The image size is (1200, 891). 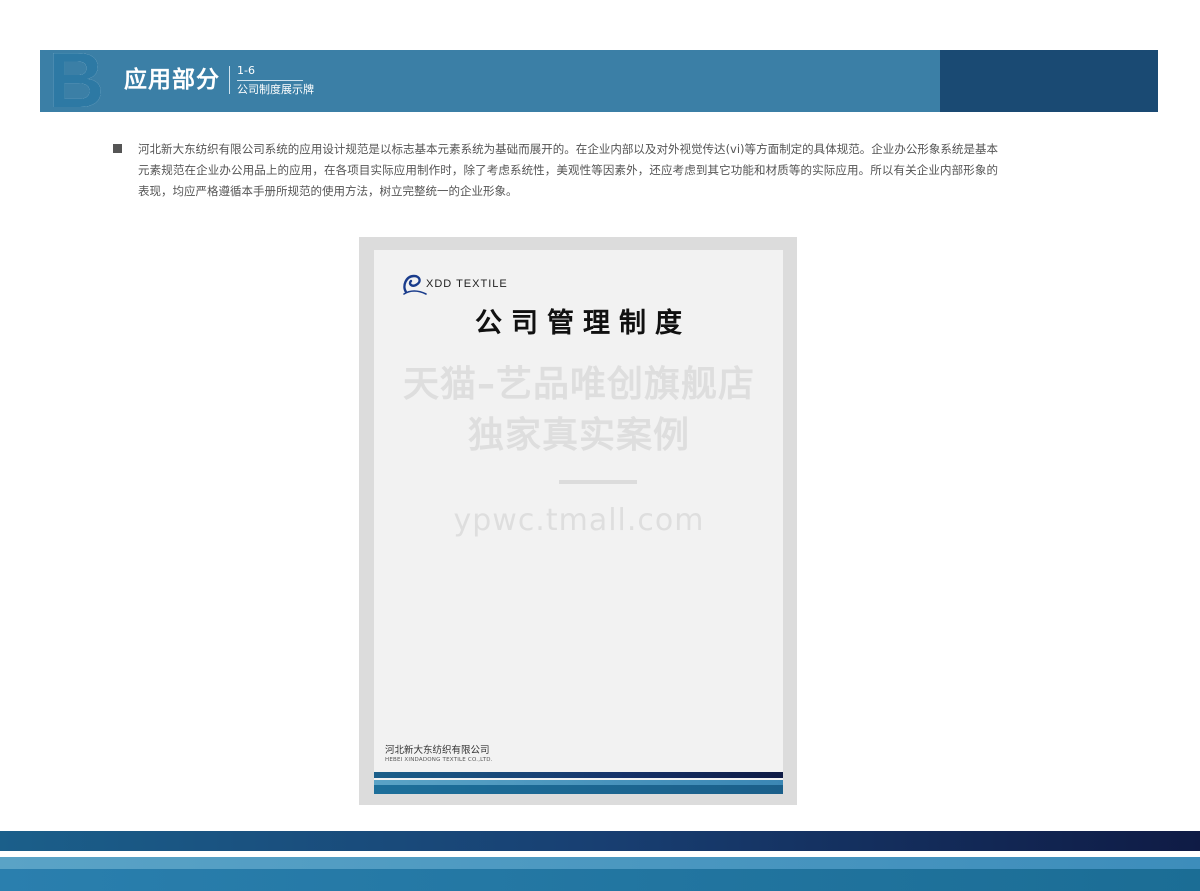 I want to click on bullet-square-icon, so click(x=117, y=148).